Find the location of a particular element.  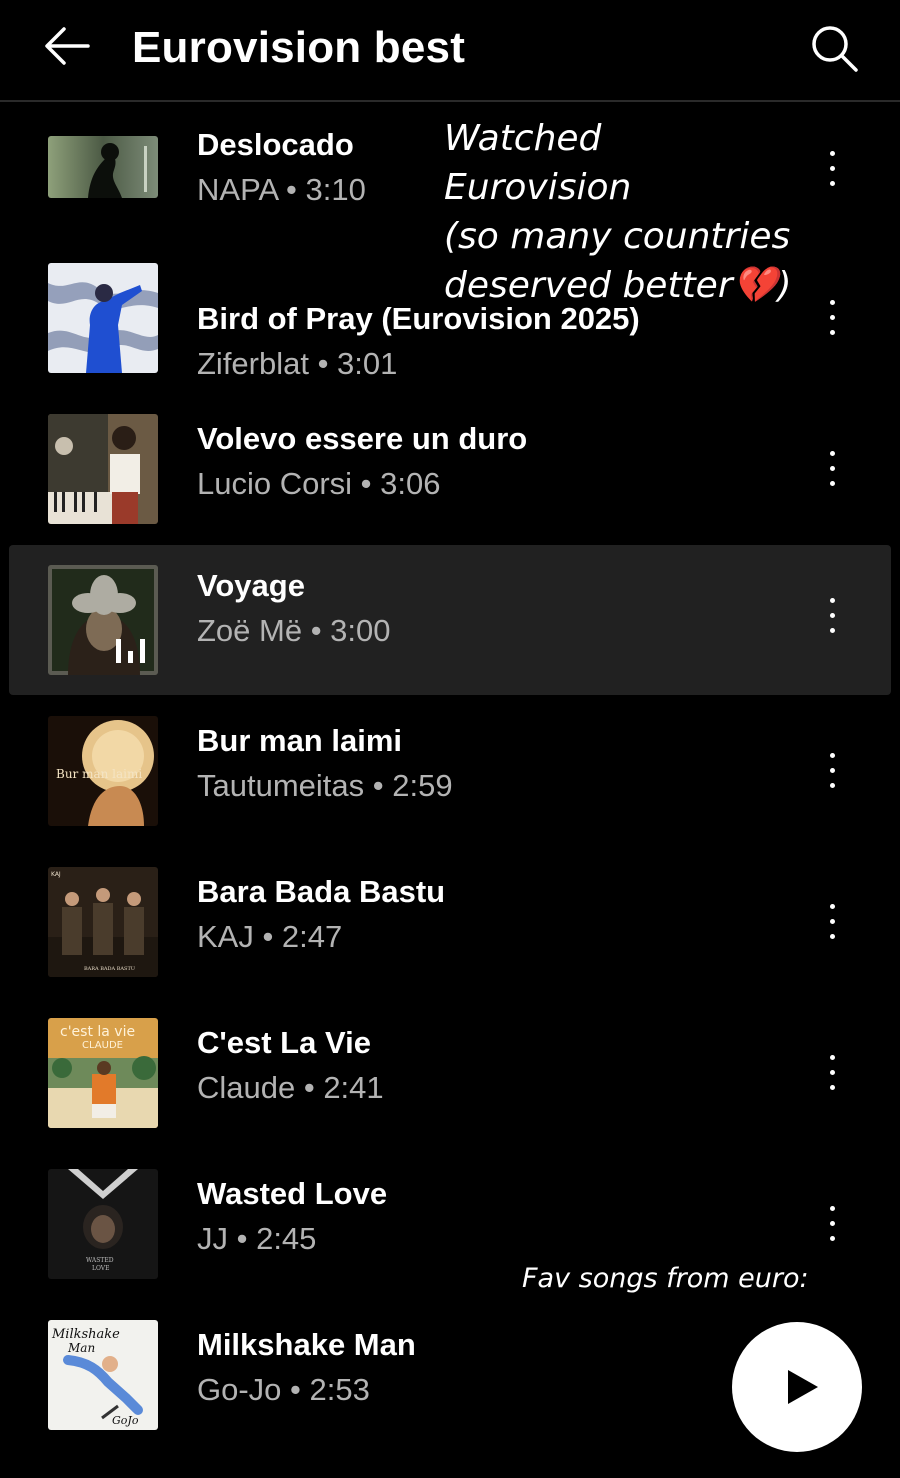

back-button is located at coordinates (67, 46).